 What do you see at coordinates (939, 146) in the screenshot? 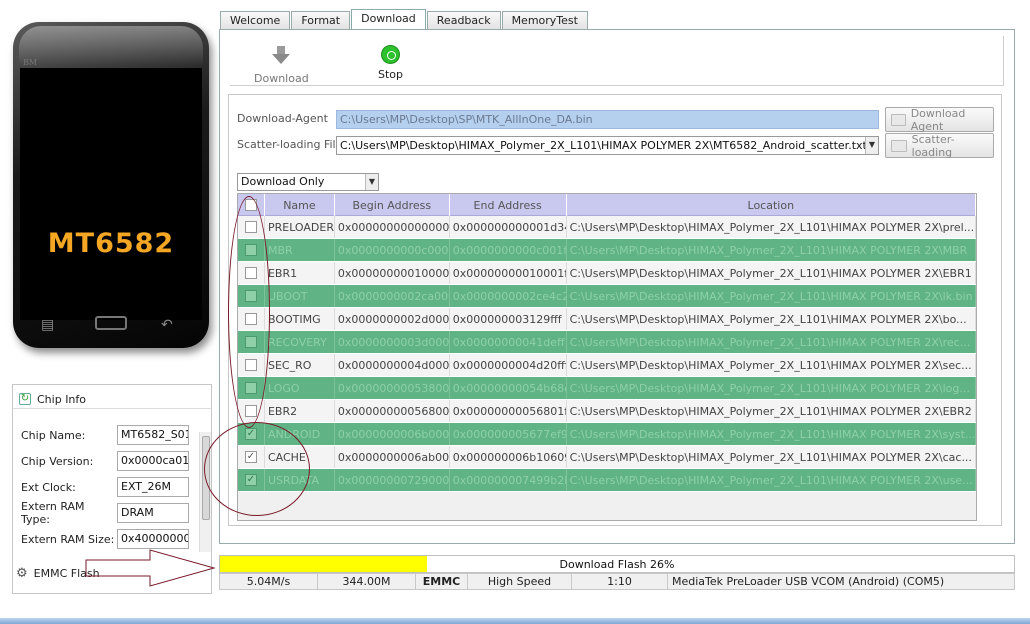
I see `scatter-loading-button: Scatter-loading` at bounding box center [939, 146].